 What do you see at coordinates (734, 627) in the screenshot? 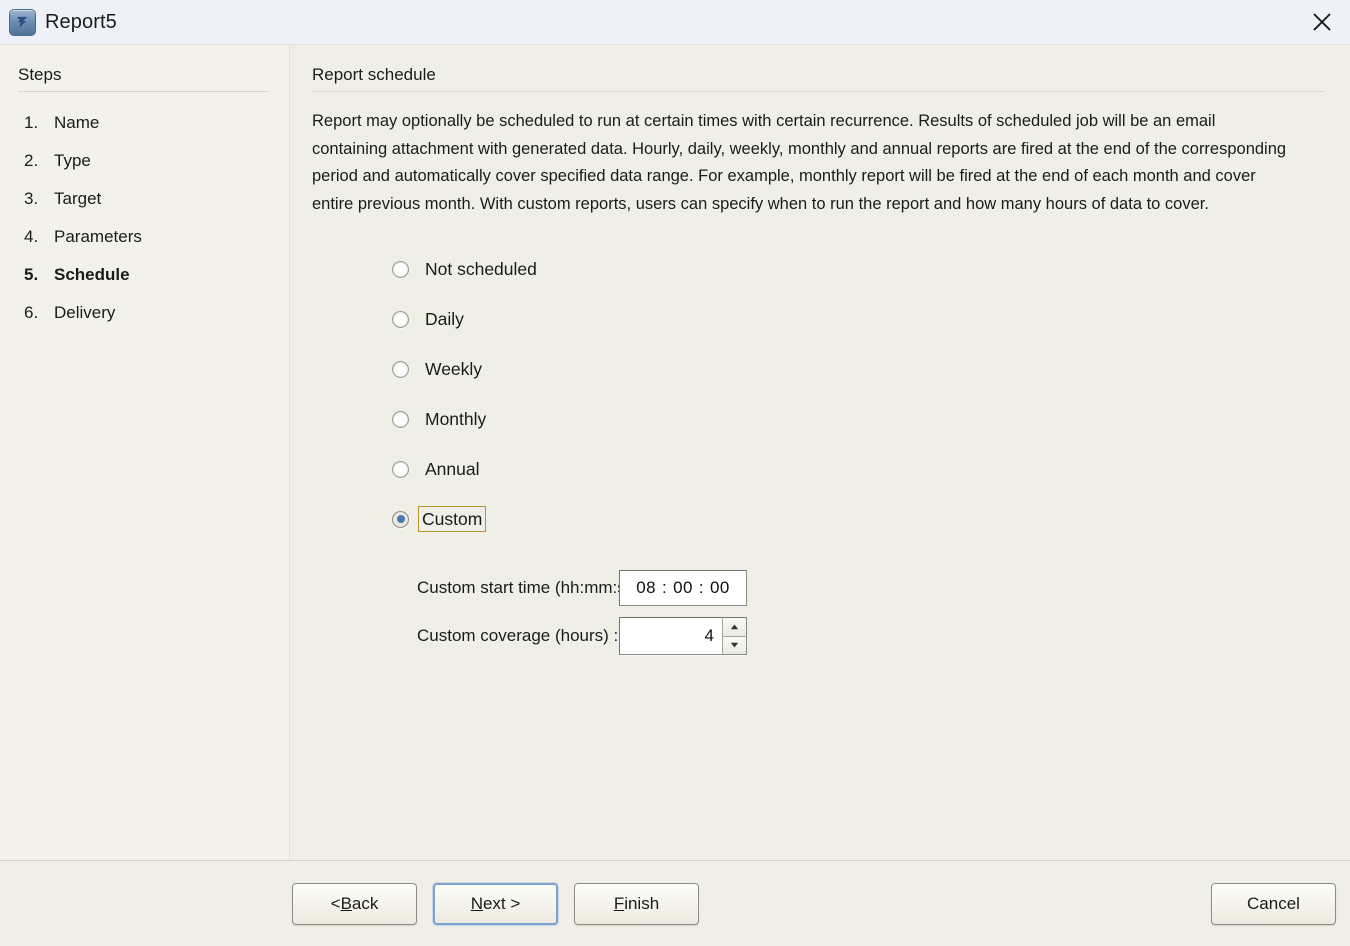
I see `stepper-up-icon` at bounding box center [734, 627].